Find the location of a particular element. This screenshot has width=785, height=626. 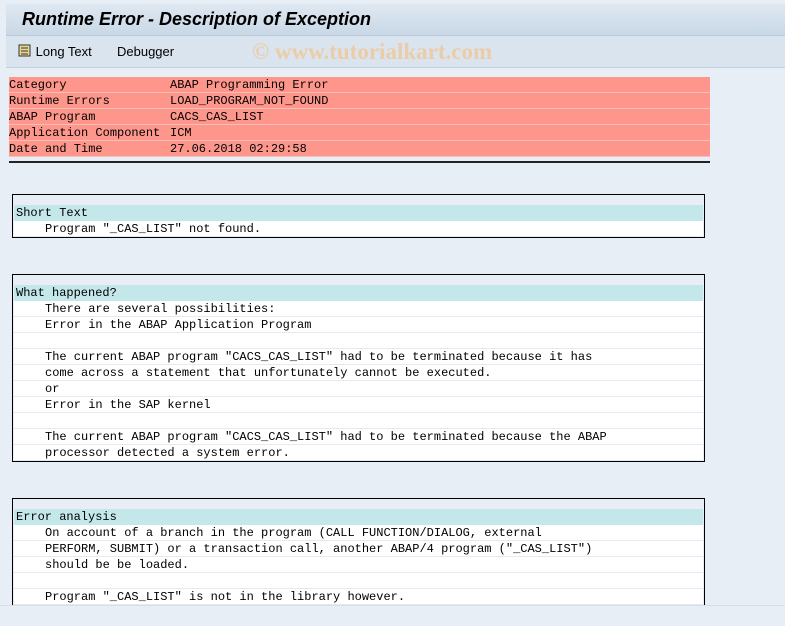

section-line: processor detected a system error. is located at coordinates (358, 453).